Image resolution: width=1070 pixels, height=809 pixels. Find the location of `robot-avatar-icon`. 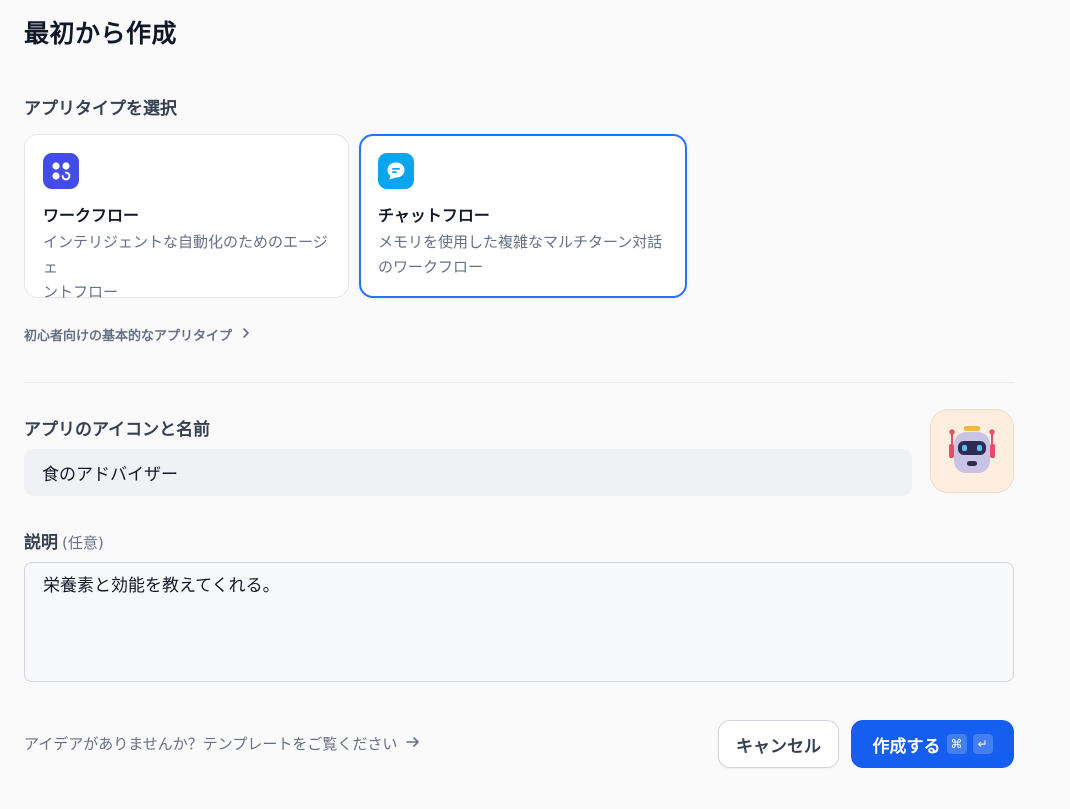

robot-avatar-icon is located at coordinates (972, 449).